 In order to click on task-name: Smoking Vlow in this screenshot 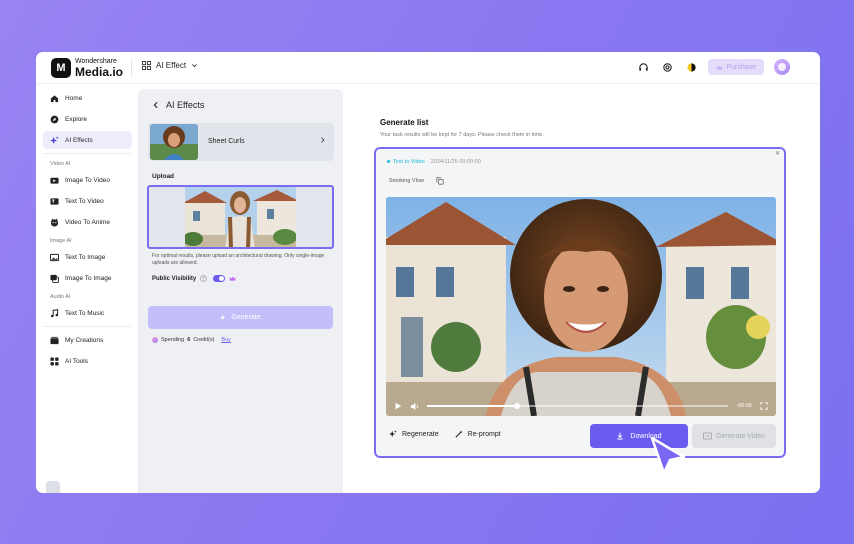, I will do `click(406, 181)`.